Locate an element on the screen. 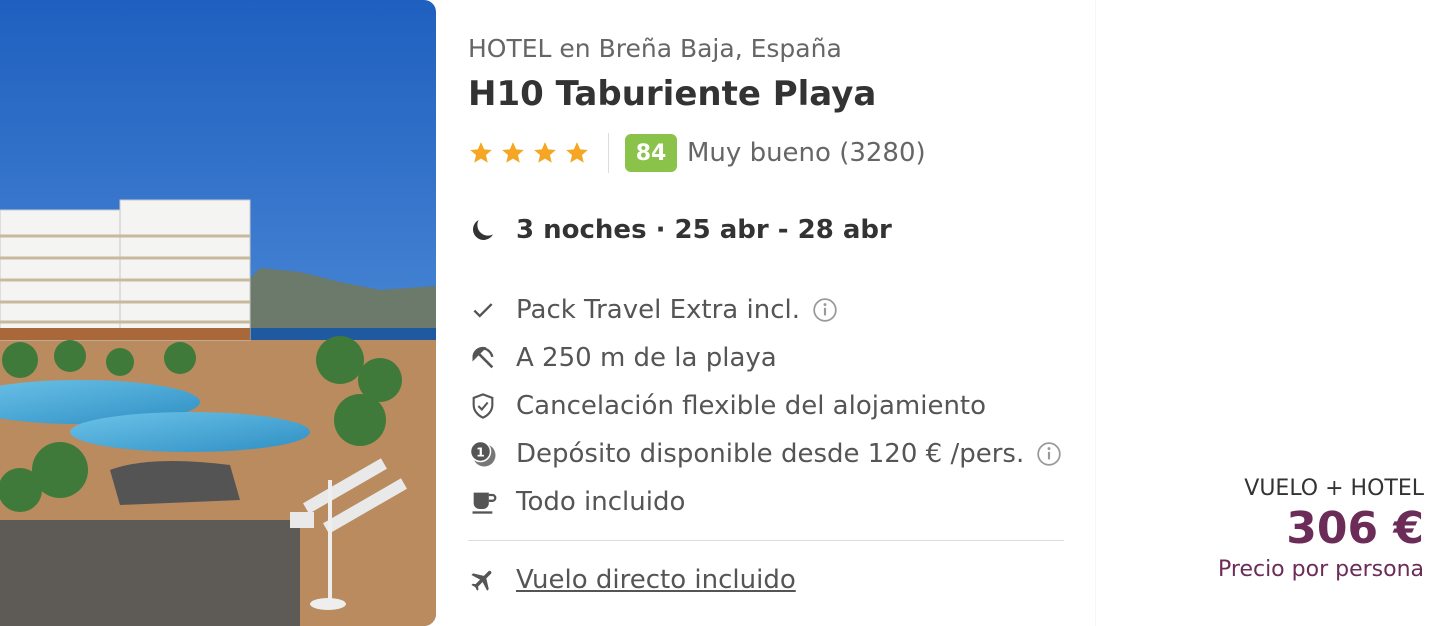  direct-flight-link: Vuelo directo incluido is located at coordinates (656, 580).